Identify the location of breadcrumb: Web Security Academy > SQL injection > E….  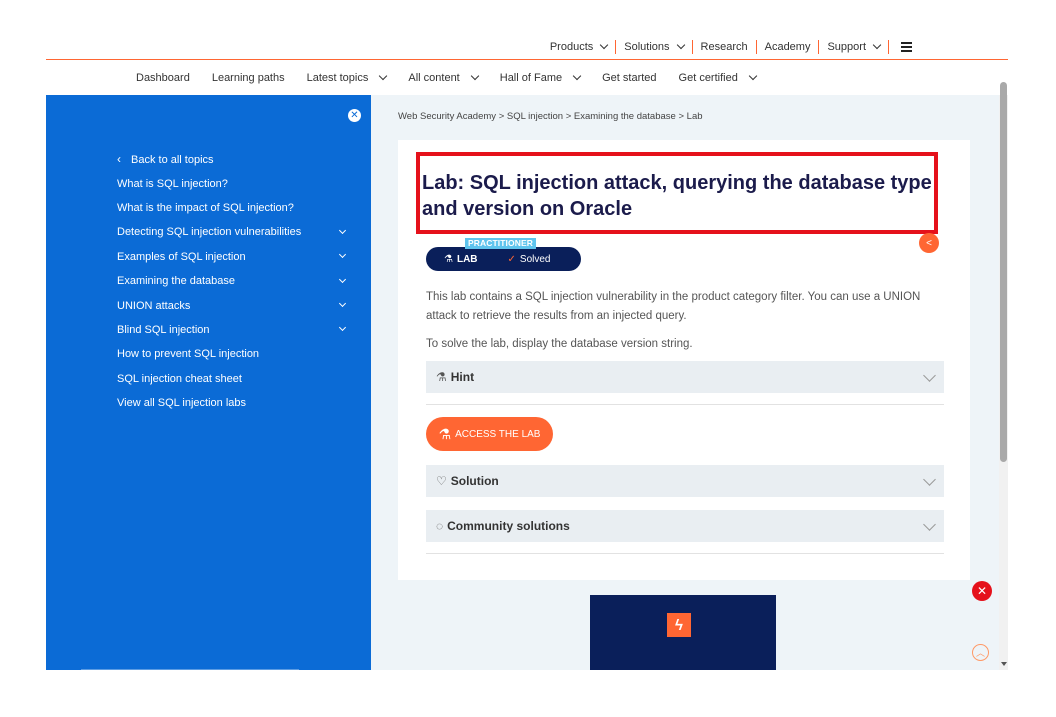
(550, 116).